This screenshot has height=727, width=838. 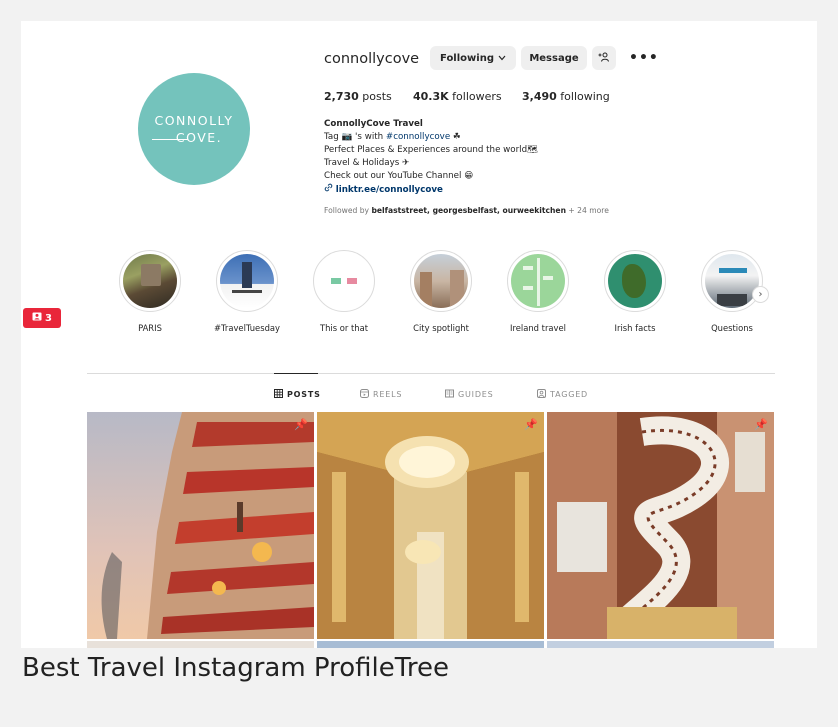 I want to click on bio-line-1-suffix: ☘, so click(x=455, y=137).